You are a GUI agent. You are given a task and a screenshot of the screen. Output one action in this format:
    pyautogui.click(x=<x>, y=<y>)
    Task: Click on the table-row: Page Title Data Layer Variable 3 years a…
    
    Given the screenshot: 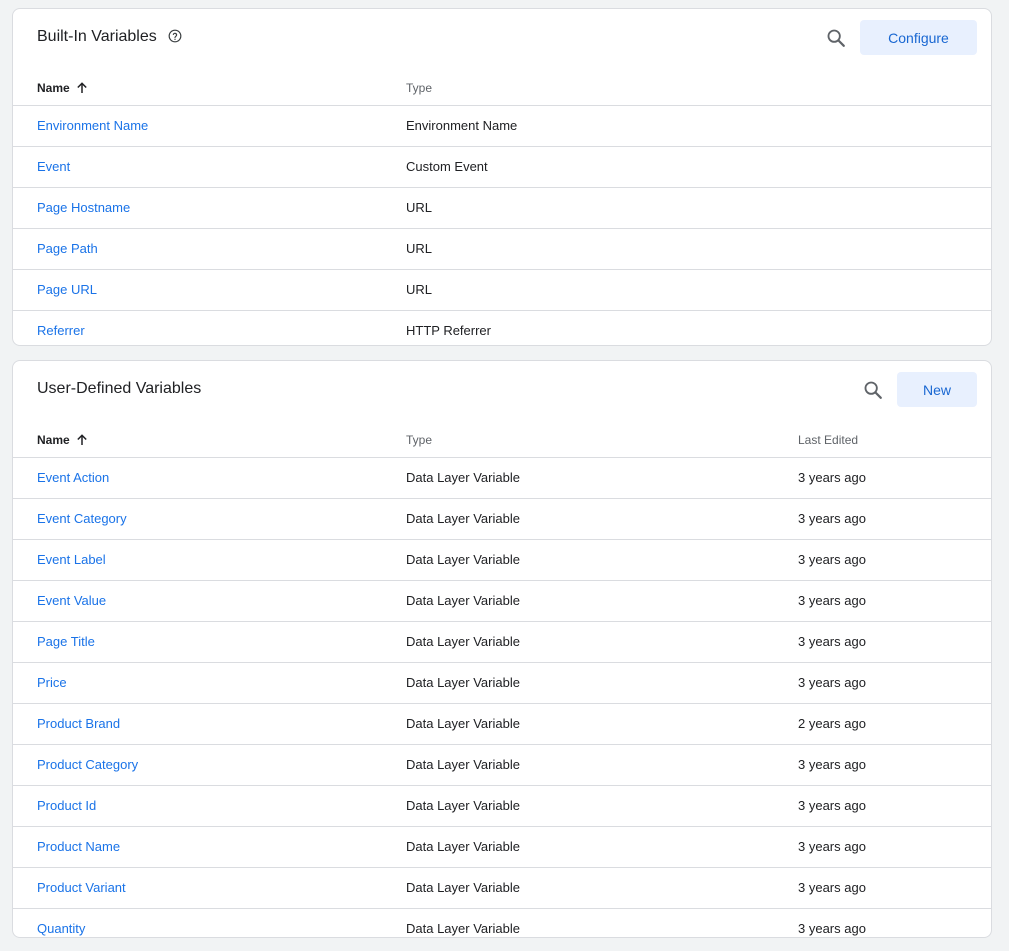 What is the action you would take?
    pyautogui.click(x=502, y=642)
    